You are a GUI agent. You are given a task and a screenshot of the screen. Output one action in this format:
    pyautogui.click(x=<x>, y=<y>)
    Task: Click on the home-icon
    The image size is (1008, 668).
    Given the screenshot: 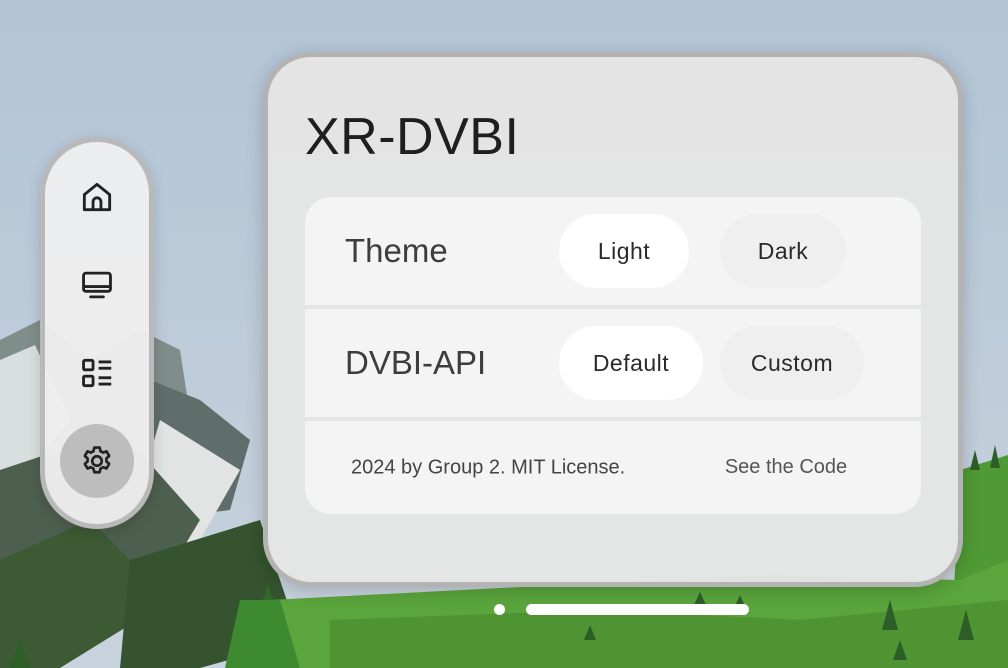 What is the action you would take?
    pyautogui.click(x=97, y=197)
    